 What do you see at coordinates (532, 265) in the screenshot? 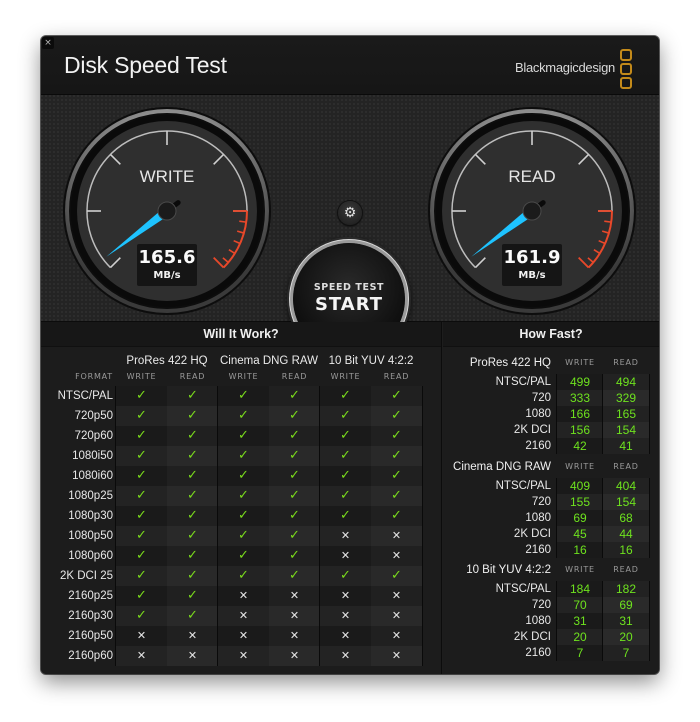
I see `read-speed-readout: 161.9 MB/s` at bounding box center [532, 265].